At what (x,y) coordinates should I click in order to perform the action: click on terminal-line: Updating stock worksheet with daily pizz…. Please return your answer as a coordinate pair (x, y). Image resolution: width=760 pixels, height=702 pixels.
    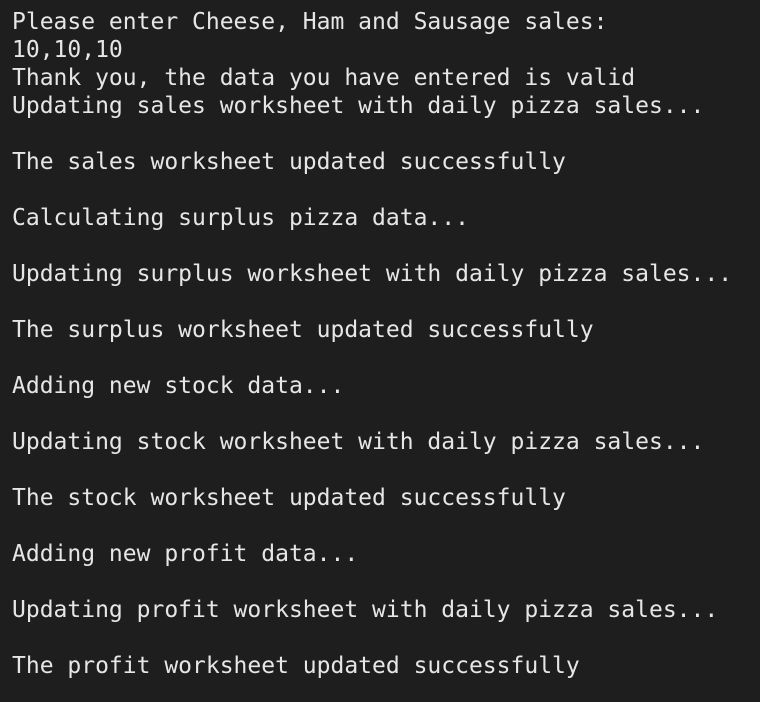
    Looking at the image, I should click on (358, 442).